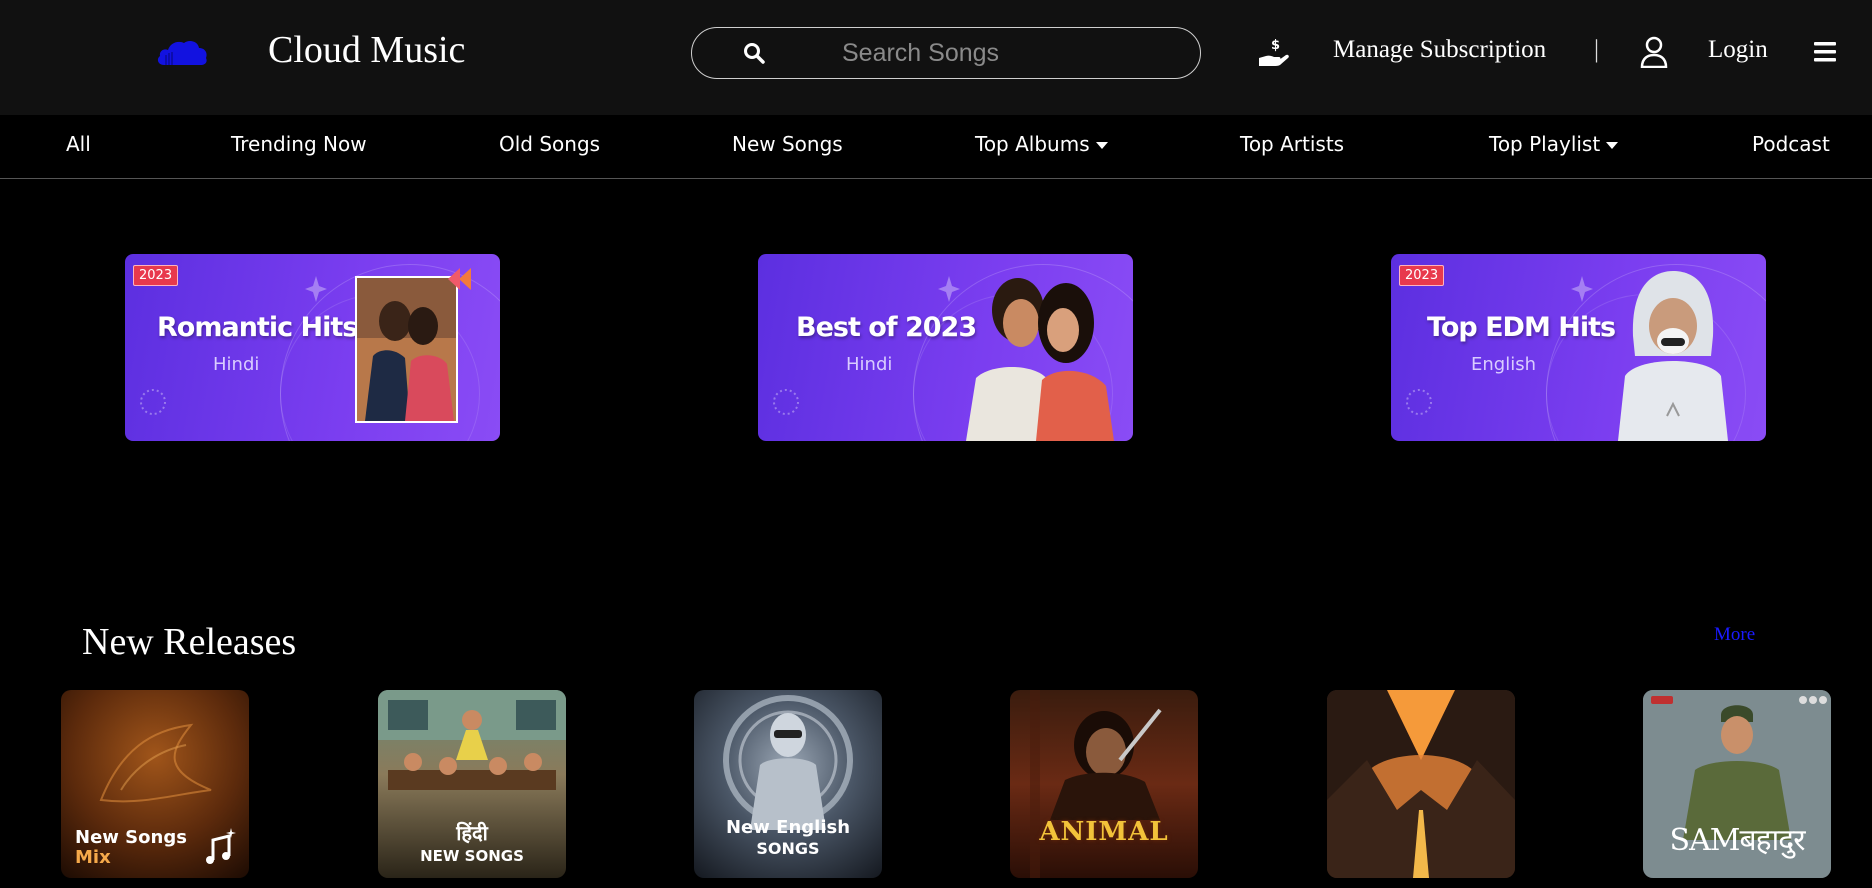  What do you see at coordinates (1737, 784) in the screenshot?
I see `release-card-sam-bahadur: SAMबहादुर` at bounding box center [1737, 784].